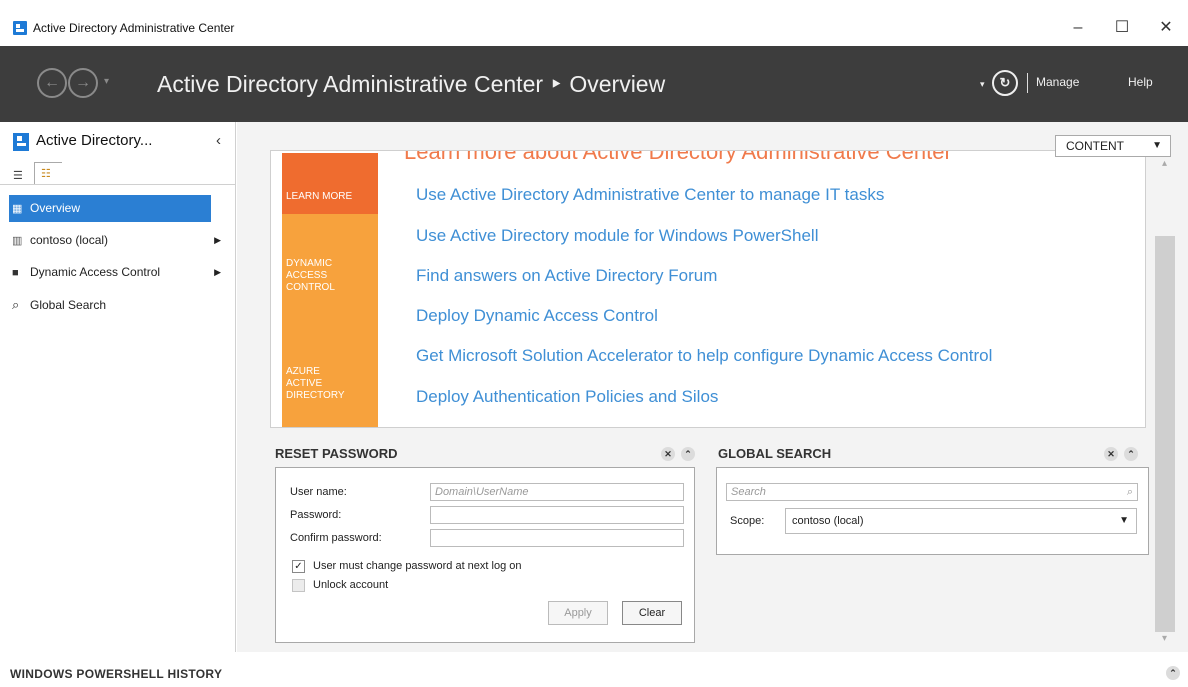 The width and height of the screenshot is (1188, 687). What do you see at coordinates (1173, 673) in the screenshot?
I see `expand-history-icon: ⌃` at bounding box center [1173, 673].